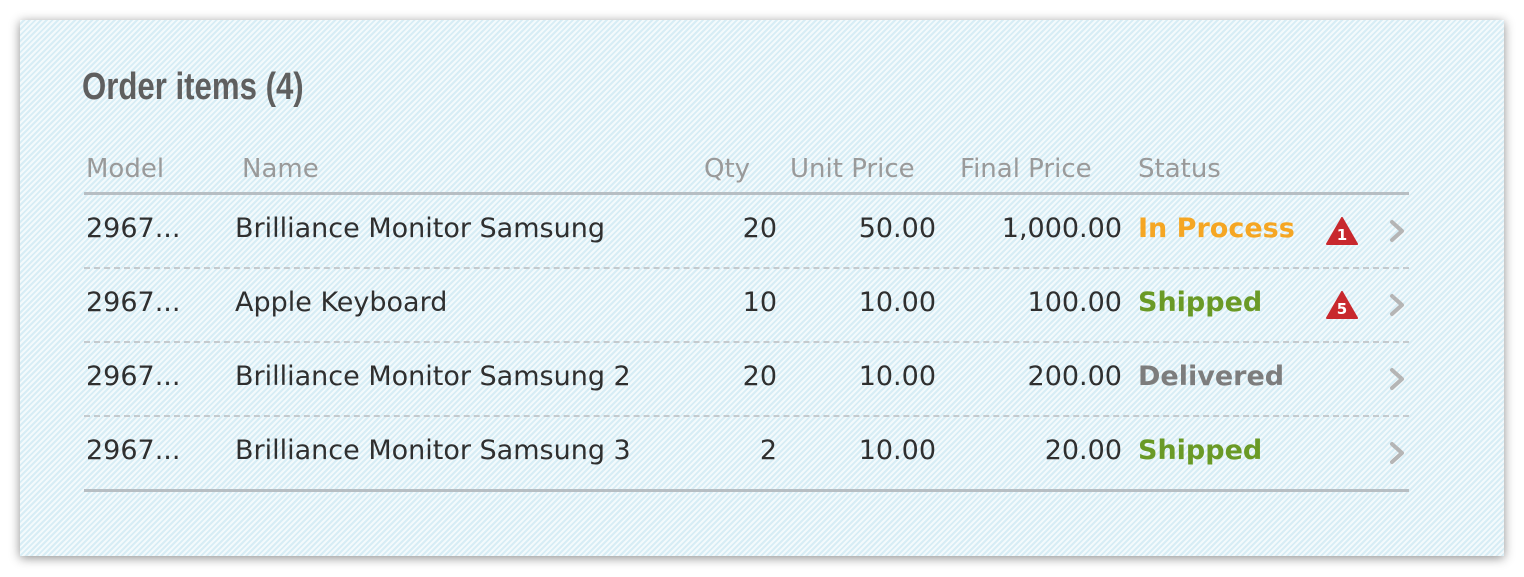  I want to click on cell-final-price: 20.00, so click(1083, 450).